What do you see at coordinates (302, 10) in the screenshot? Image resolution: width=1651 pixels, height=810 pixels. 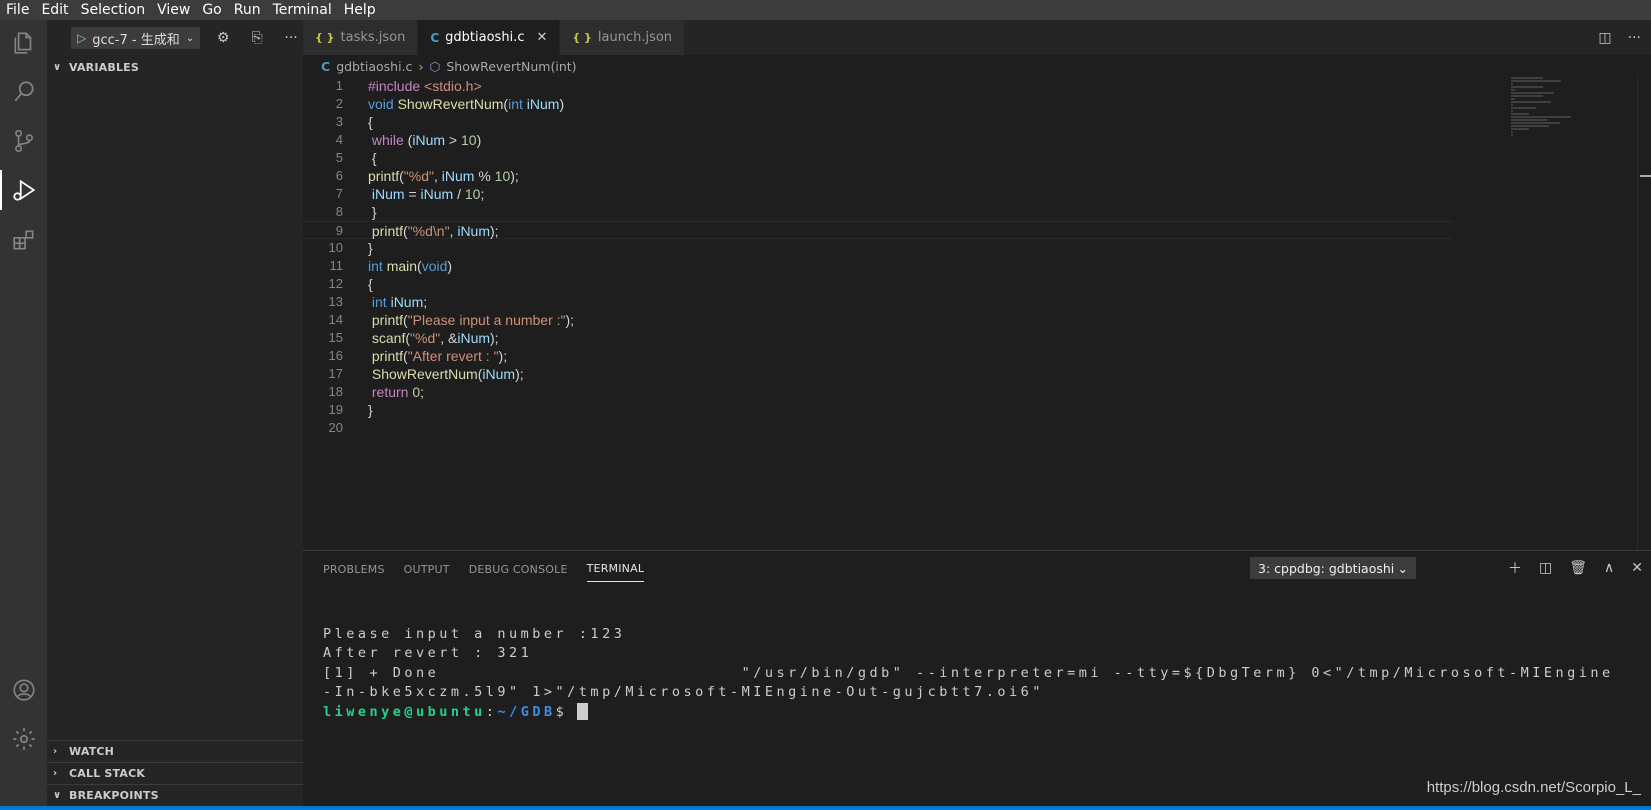 I see `menu-terminal: Terminal` at bounding box center [302, 10].